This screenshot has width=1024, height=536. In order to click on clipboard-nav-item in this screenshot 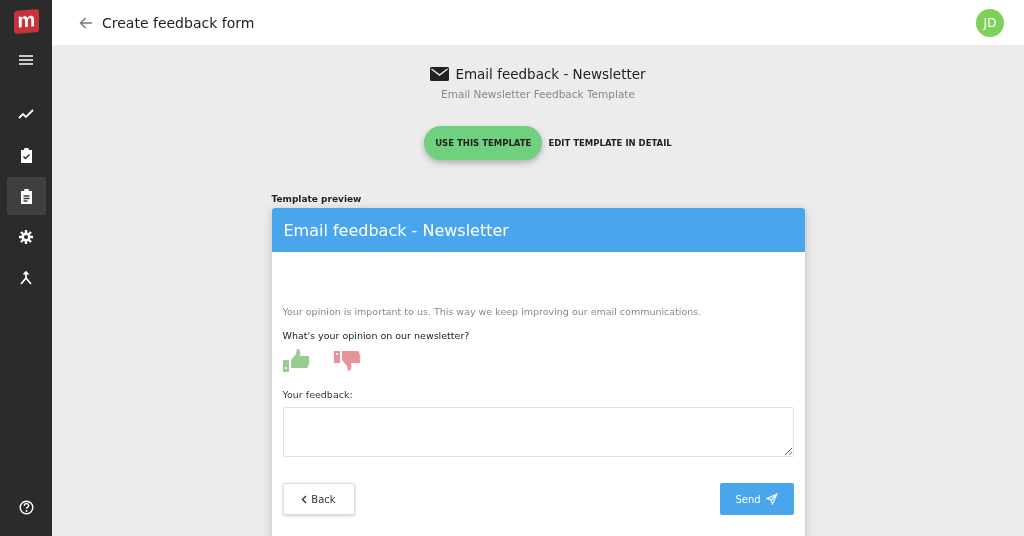, I will do `click(26, 196)`.